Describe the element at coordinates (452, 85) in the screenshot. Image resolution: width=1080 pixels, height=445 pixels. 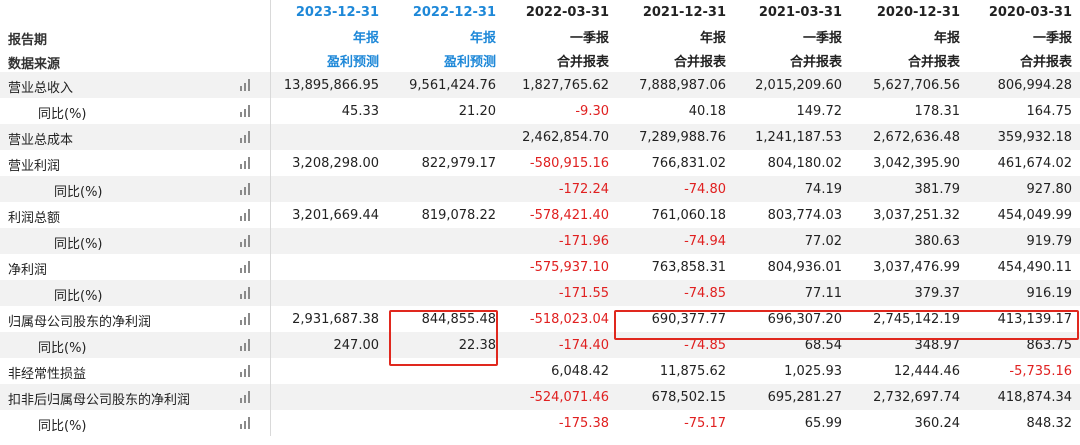
I see `table-cell: 9,561,424.76` at that location.